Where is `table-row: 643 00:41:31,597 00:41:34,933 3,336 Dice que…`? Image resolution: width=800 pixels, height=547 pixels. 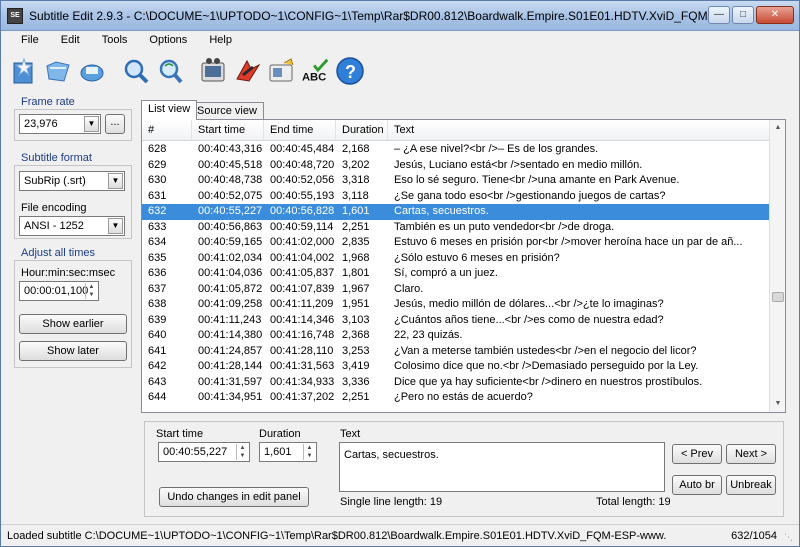
table-row: 643 00:41:31,597 00:41:34,933 3,336 Dice que… is located at coordinates (456, 383).